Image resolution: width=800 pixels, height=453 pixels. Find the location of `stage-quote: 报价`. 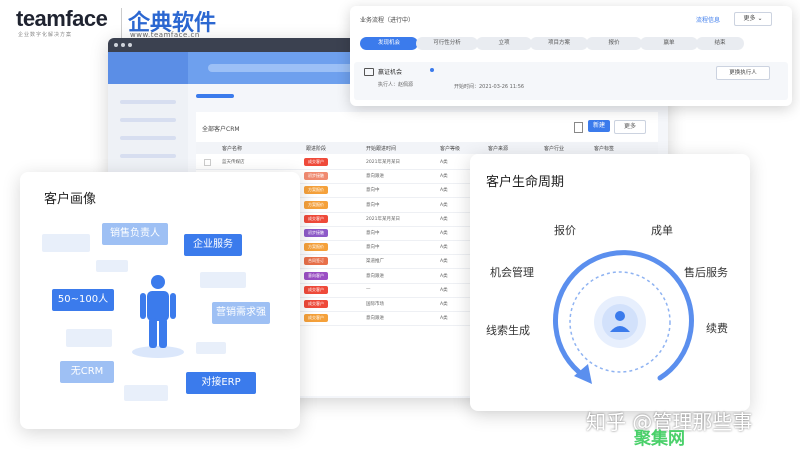

stage-quote: 报价 is located at coordinates (565, 230).